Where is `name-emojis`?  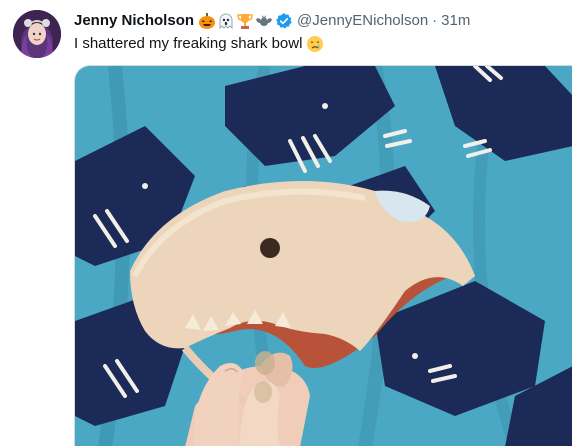
name-emojis is located at coordinates (235, 21).